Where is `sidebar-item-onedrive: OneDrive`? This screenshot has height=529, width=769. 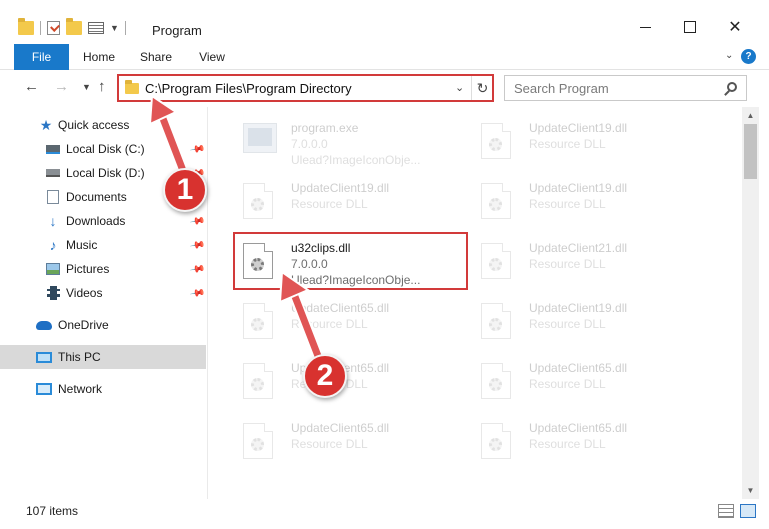 sidebar-item-onedrive: OneDrive is located at coordinates (103, 325).